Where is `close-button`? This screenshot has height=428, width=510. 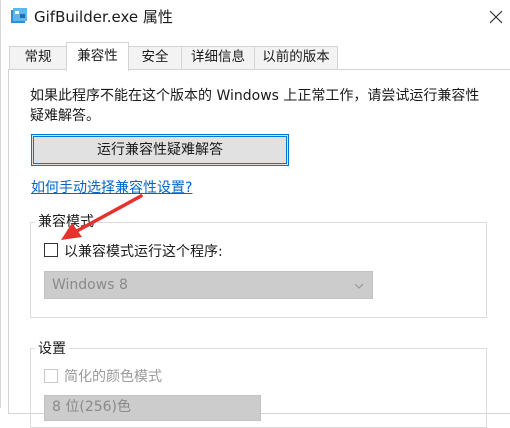 close-button is located at coordinates (495, 17).